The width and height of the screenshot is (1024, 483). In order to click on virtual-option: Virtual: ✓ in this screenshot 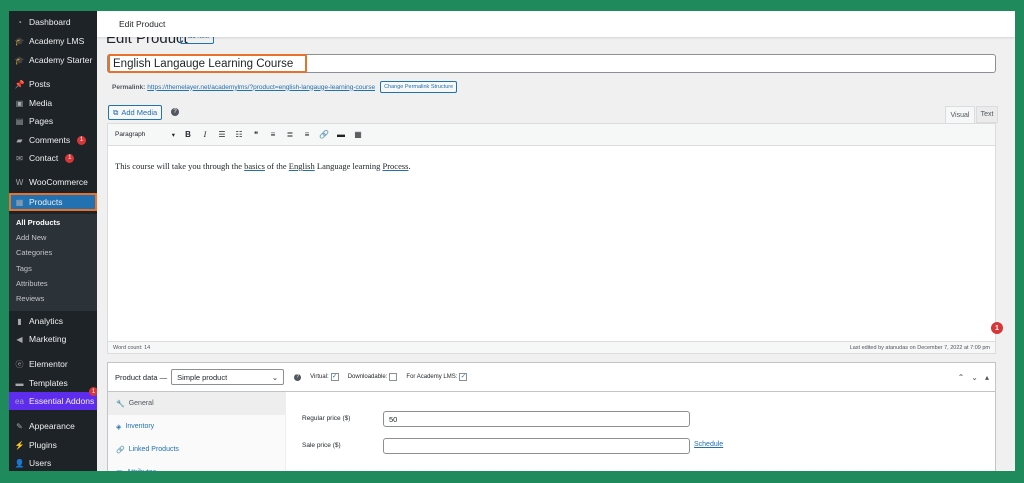, I will do `click(324, 377)`.